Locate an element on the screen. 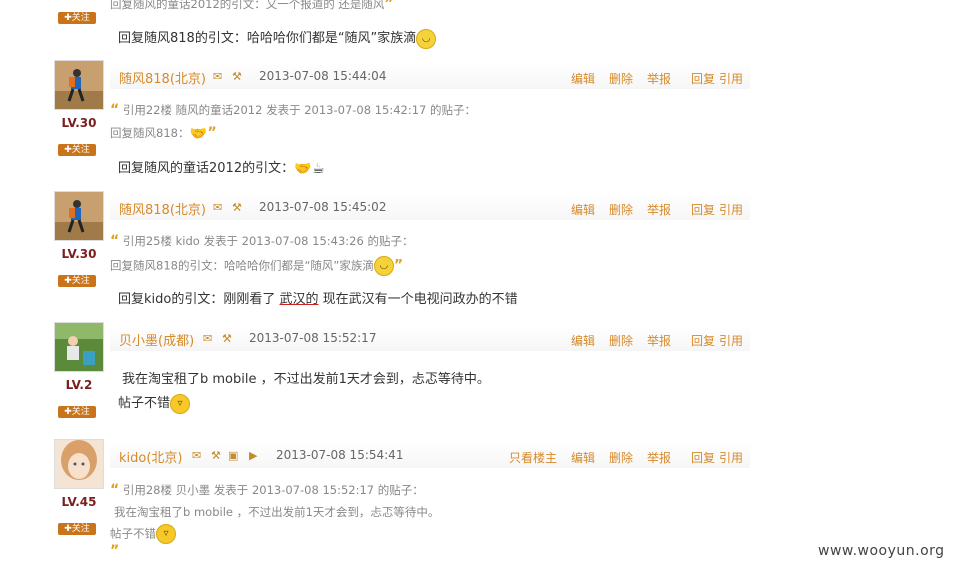 Image resolution: width=959 pixels, height=563 pixels. user-level: LV.2 is located at coordinates (79, 385).